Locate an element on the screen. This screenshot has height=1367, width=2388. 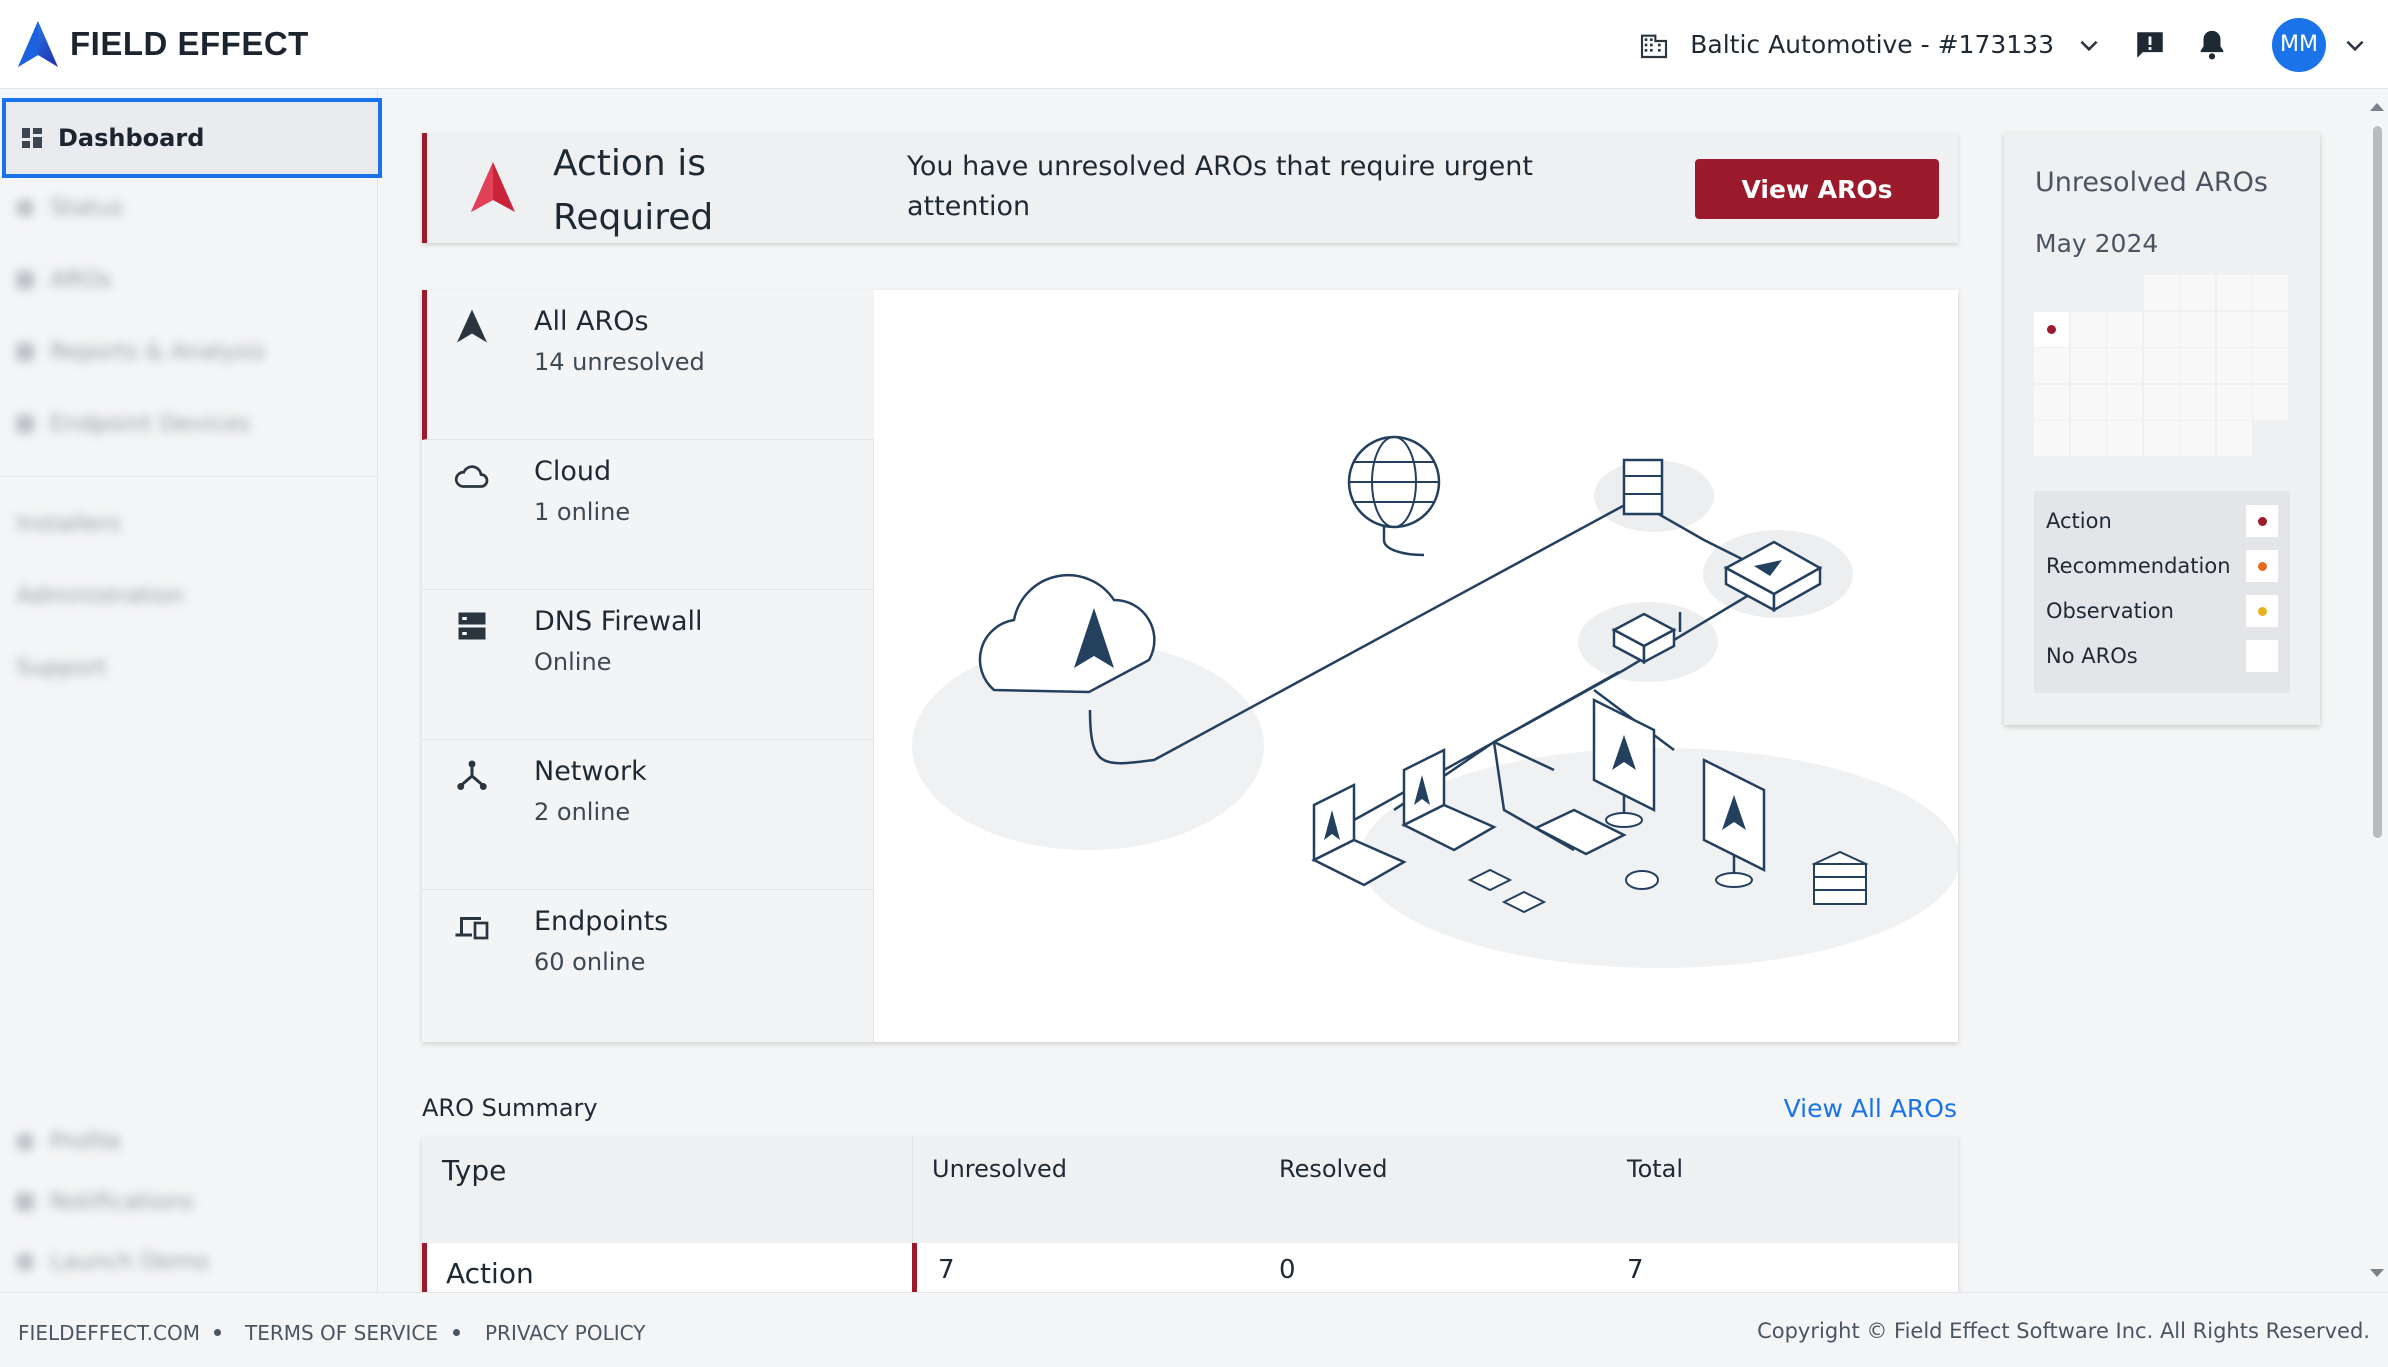
sidebar-item-installers: Installers is located at coordinates (68, 524).